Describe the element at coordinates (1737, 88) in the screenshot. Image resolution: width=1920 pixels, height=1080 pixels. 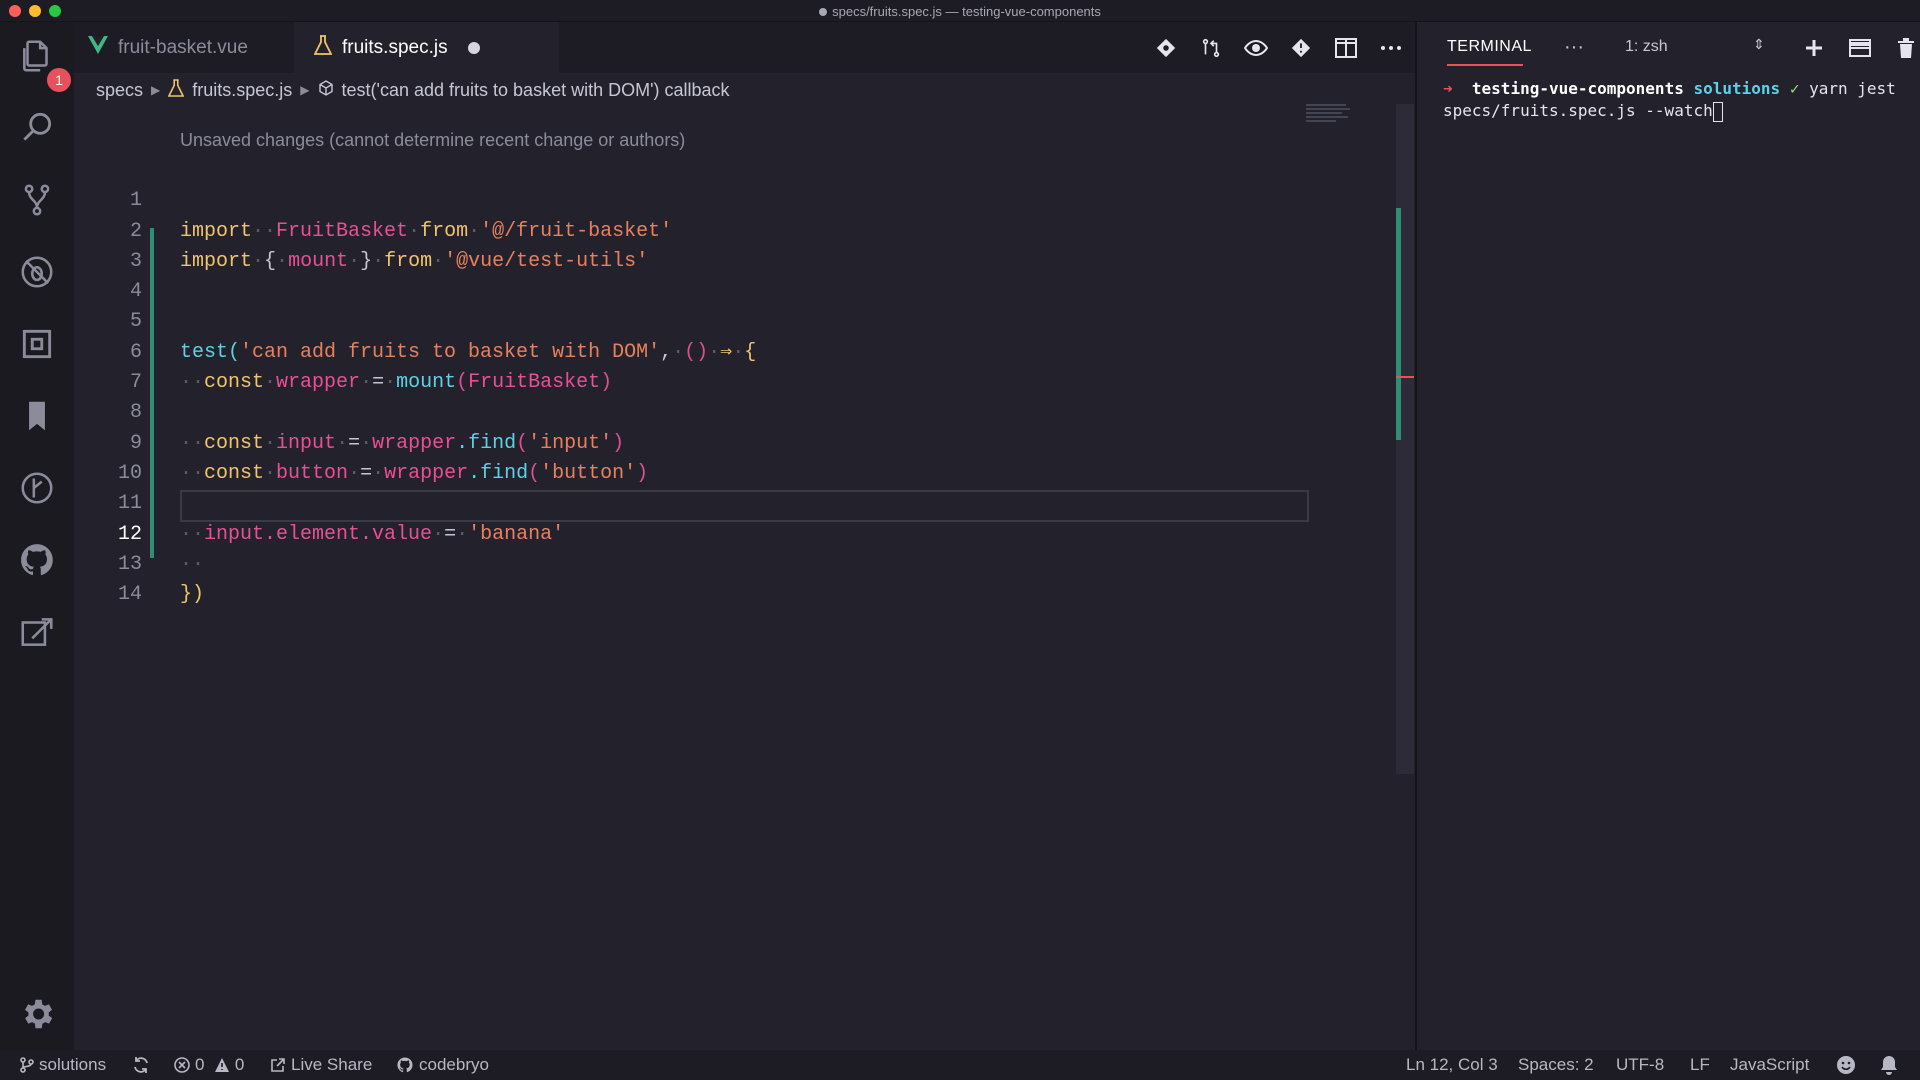
I see `prompt-git-branch: solutions` at that location.